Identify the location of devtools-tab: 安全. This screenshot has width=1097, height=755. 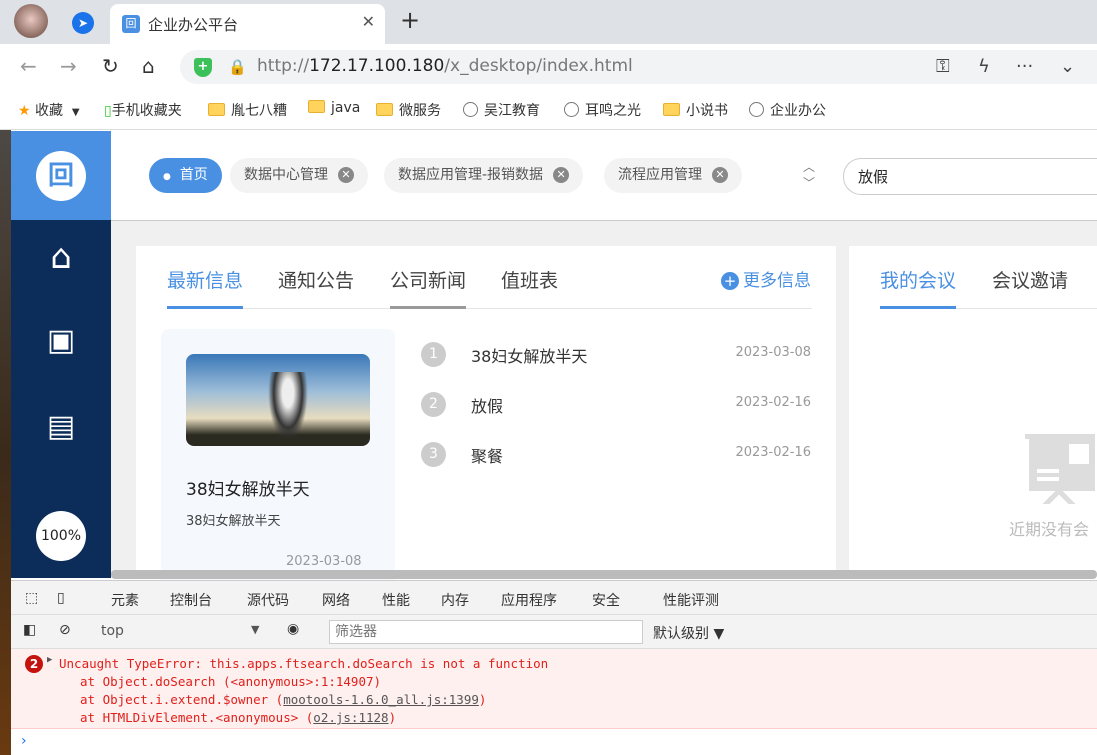
(606, 600).